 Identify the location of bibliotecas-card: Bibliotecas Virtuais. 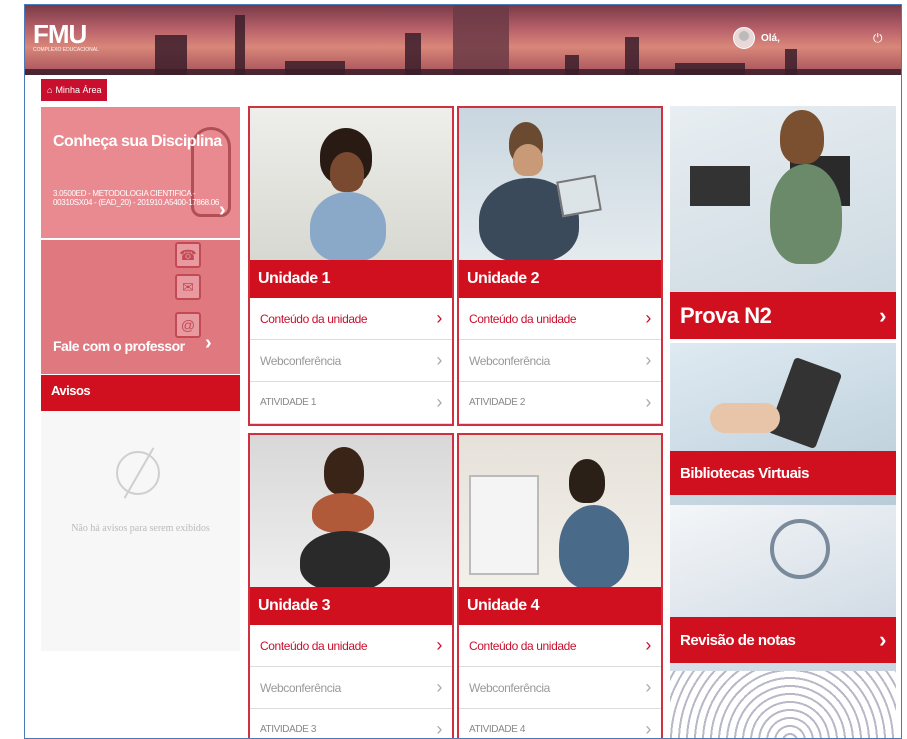
(783, 424).